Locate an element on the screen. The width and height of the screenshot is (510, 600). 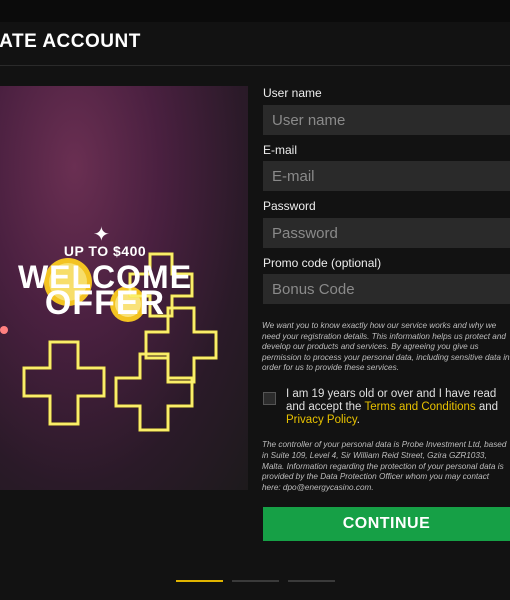
top-bar is located at coordinates (255, 11).